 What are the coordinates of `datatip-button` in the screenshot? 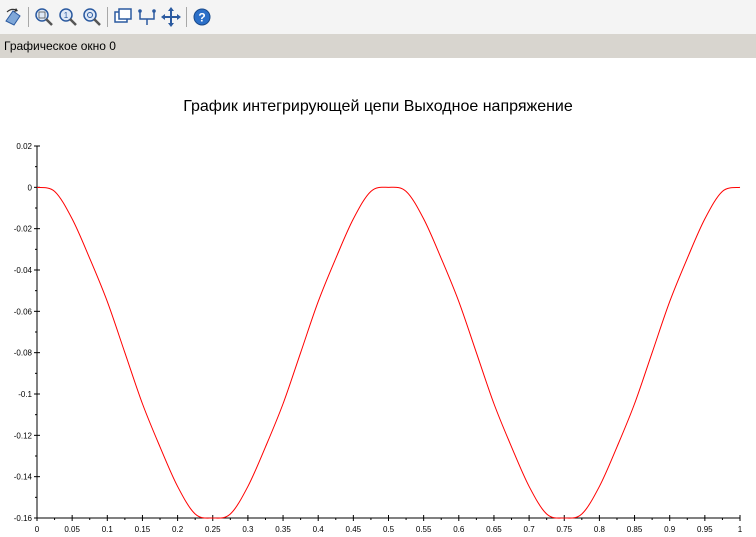 It's located at (123, 17).